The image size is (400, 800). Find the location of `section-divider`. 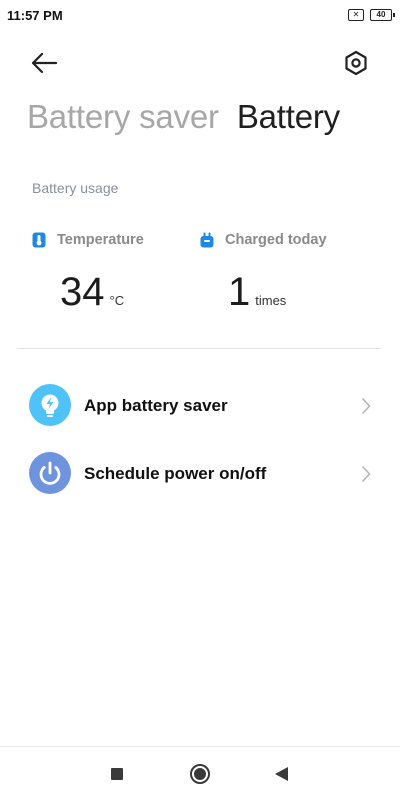

section-divider is located at coordinates (199, 348).